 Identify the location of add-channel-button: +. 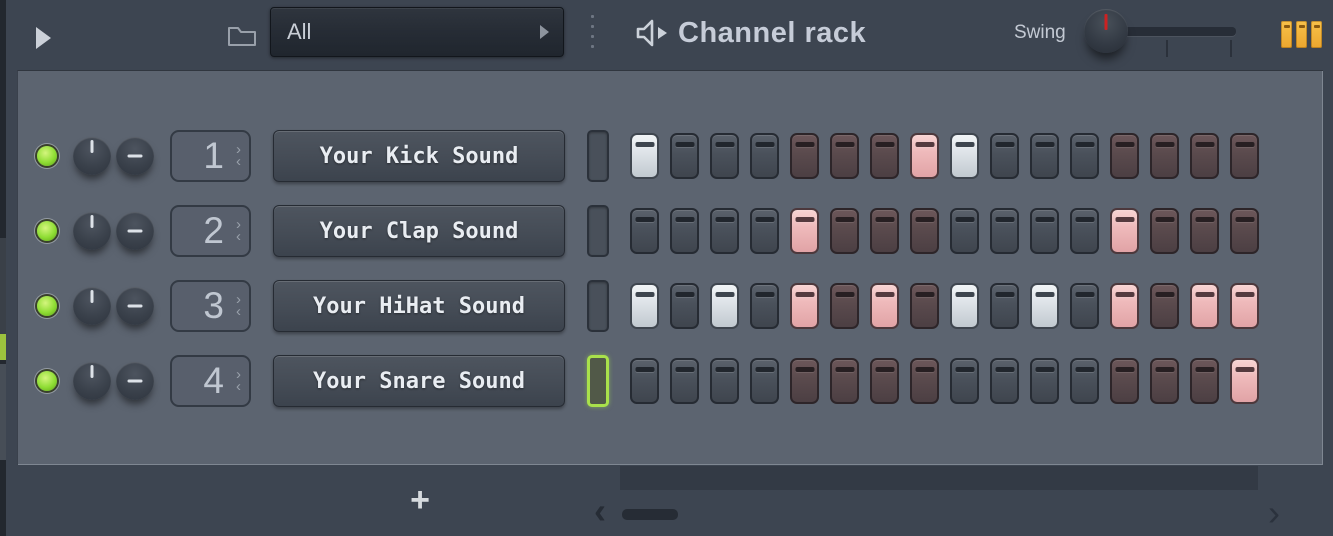
(420, 500).